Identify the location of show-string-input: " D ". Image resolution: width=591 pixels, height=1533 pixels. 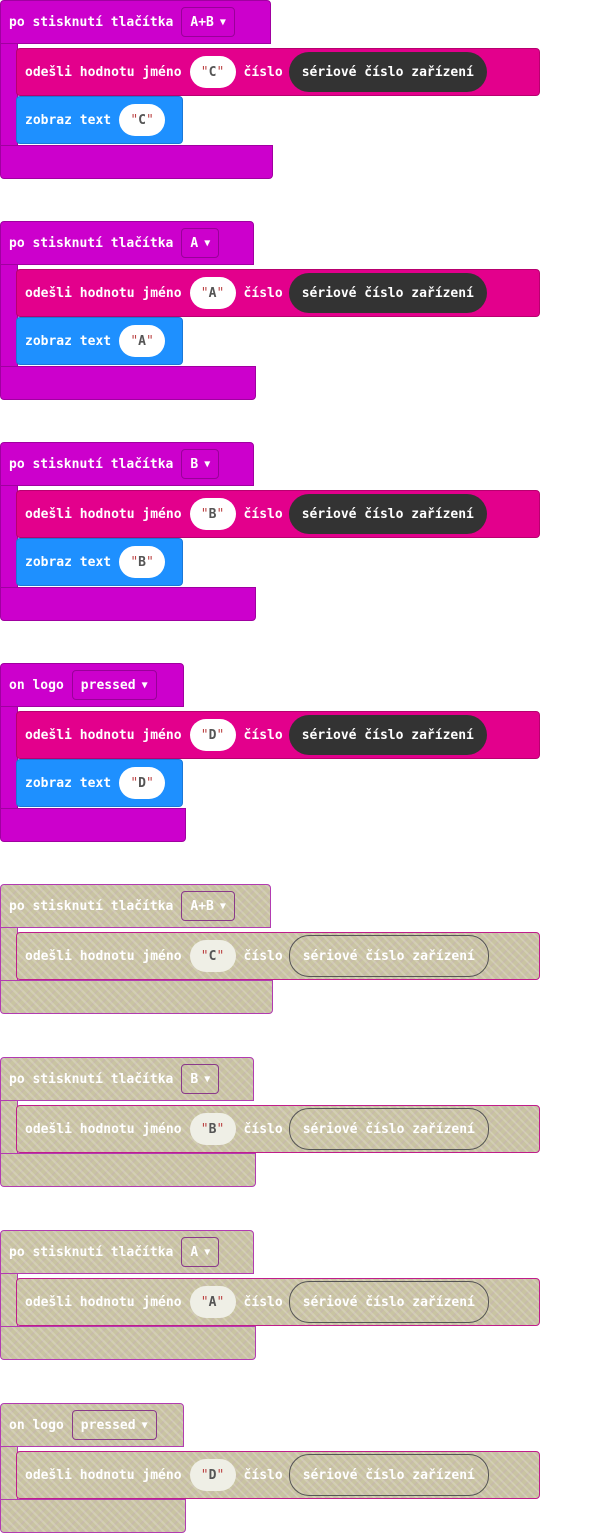
(142, 783).